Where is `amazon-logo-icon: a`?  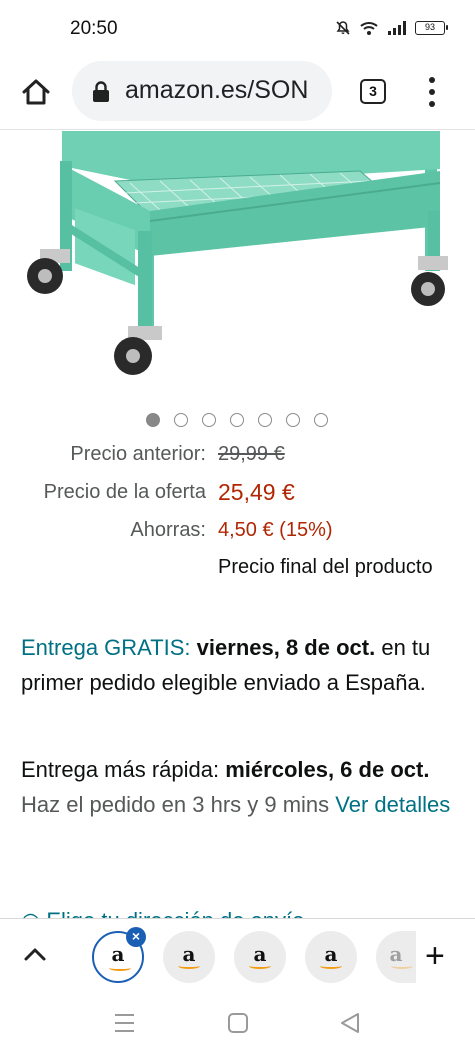 amazon-logo-icon: a is located at coordinates (118, 954).